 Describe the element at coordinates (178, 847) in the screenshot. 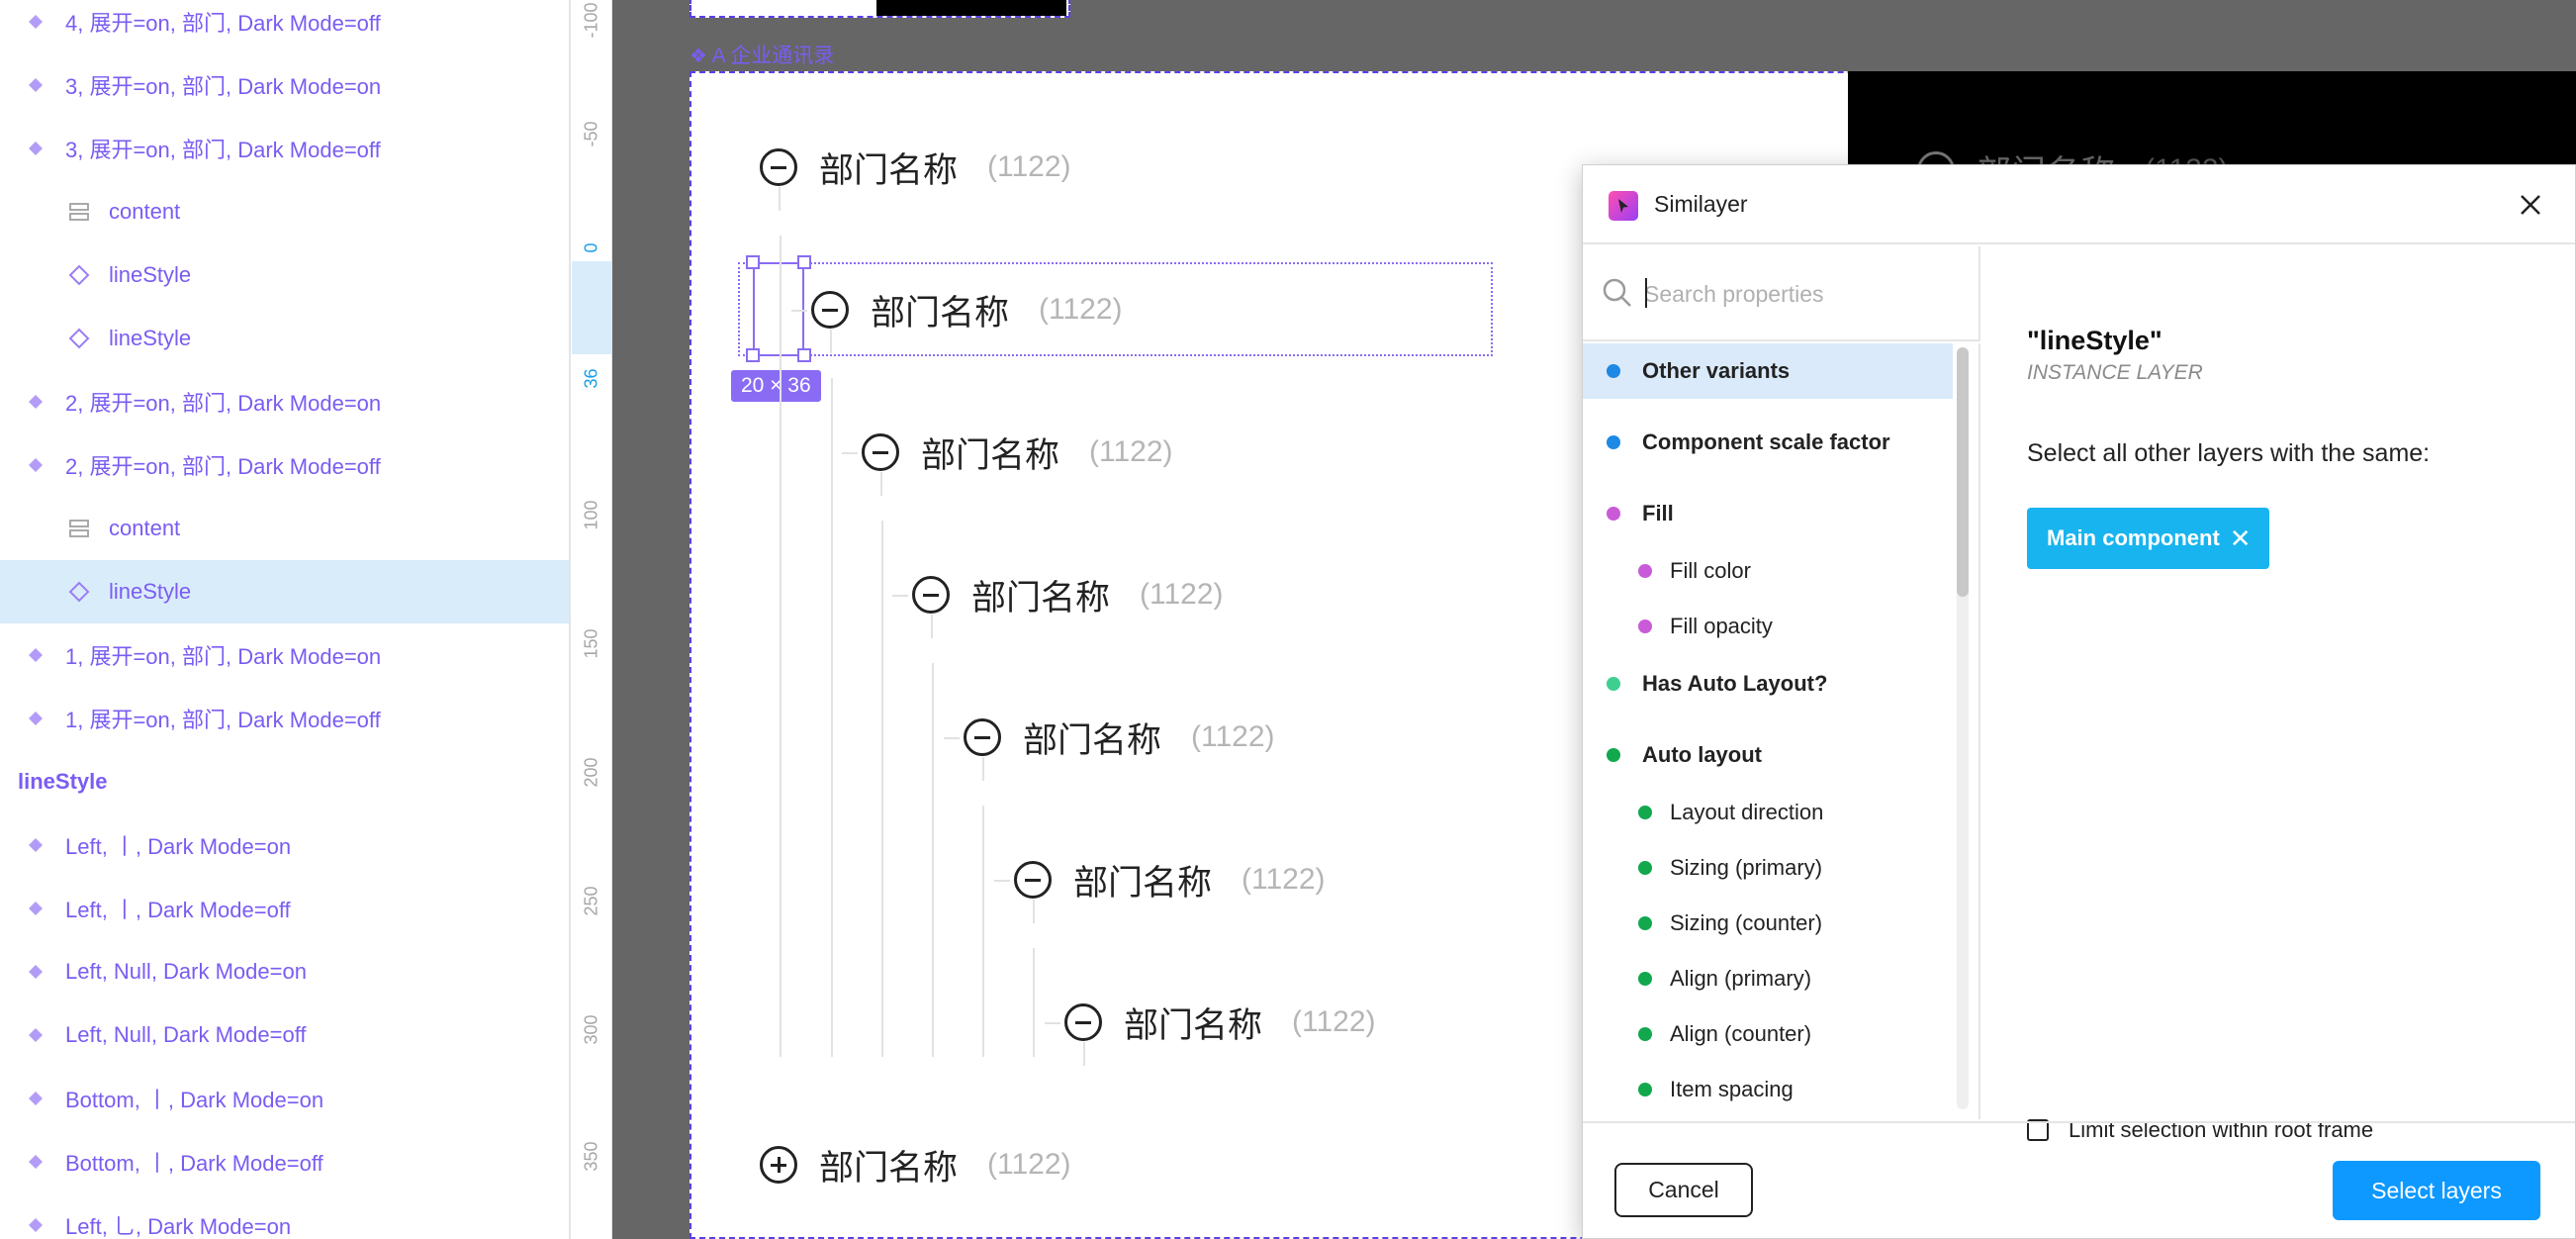

I see `layer-label: Left, 丨, Dark Mode=on` at that location.